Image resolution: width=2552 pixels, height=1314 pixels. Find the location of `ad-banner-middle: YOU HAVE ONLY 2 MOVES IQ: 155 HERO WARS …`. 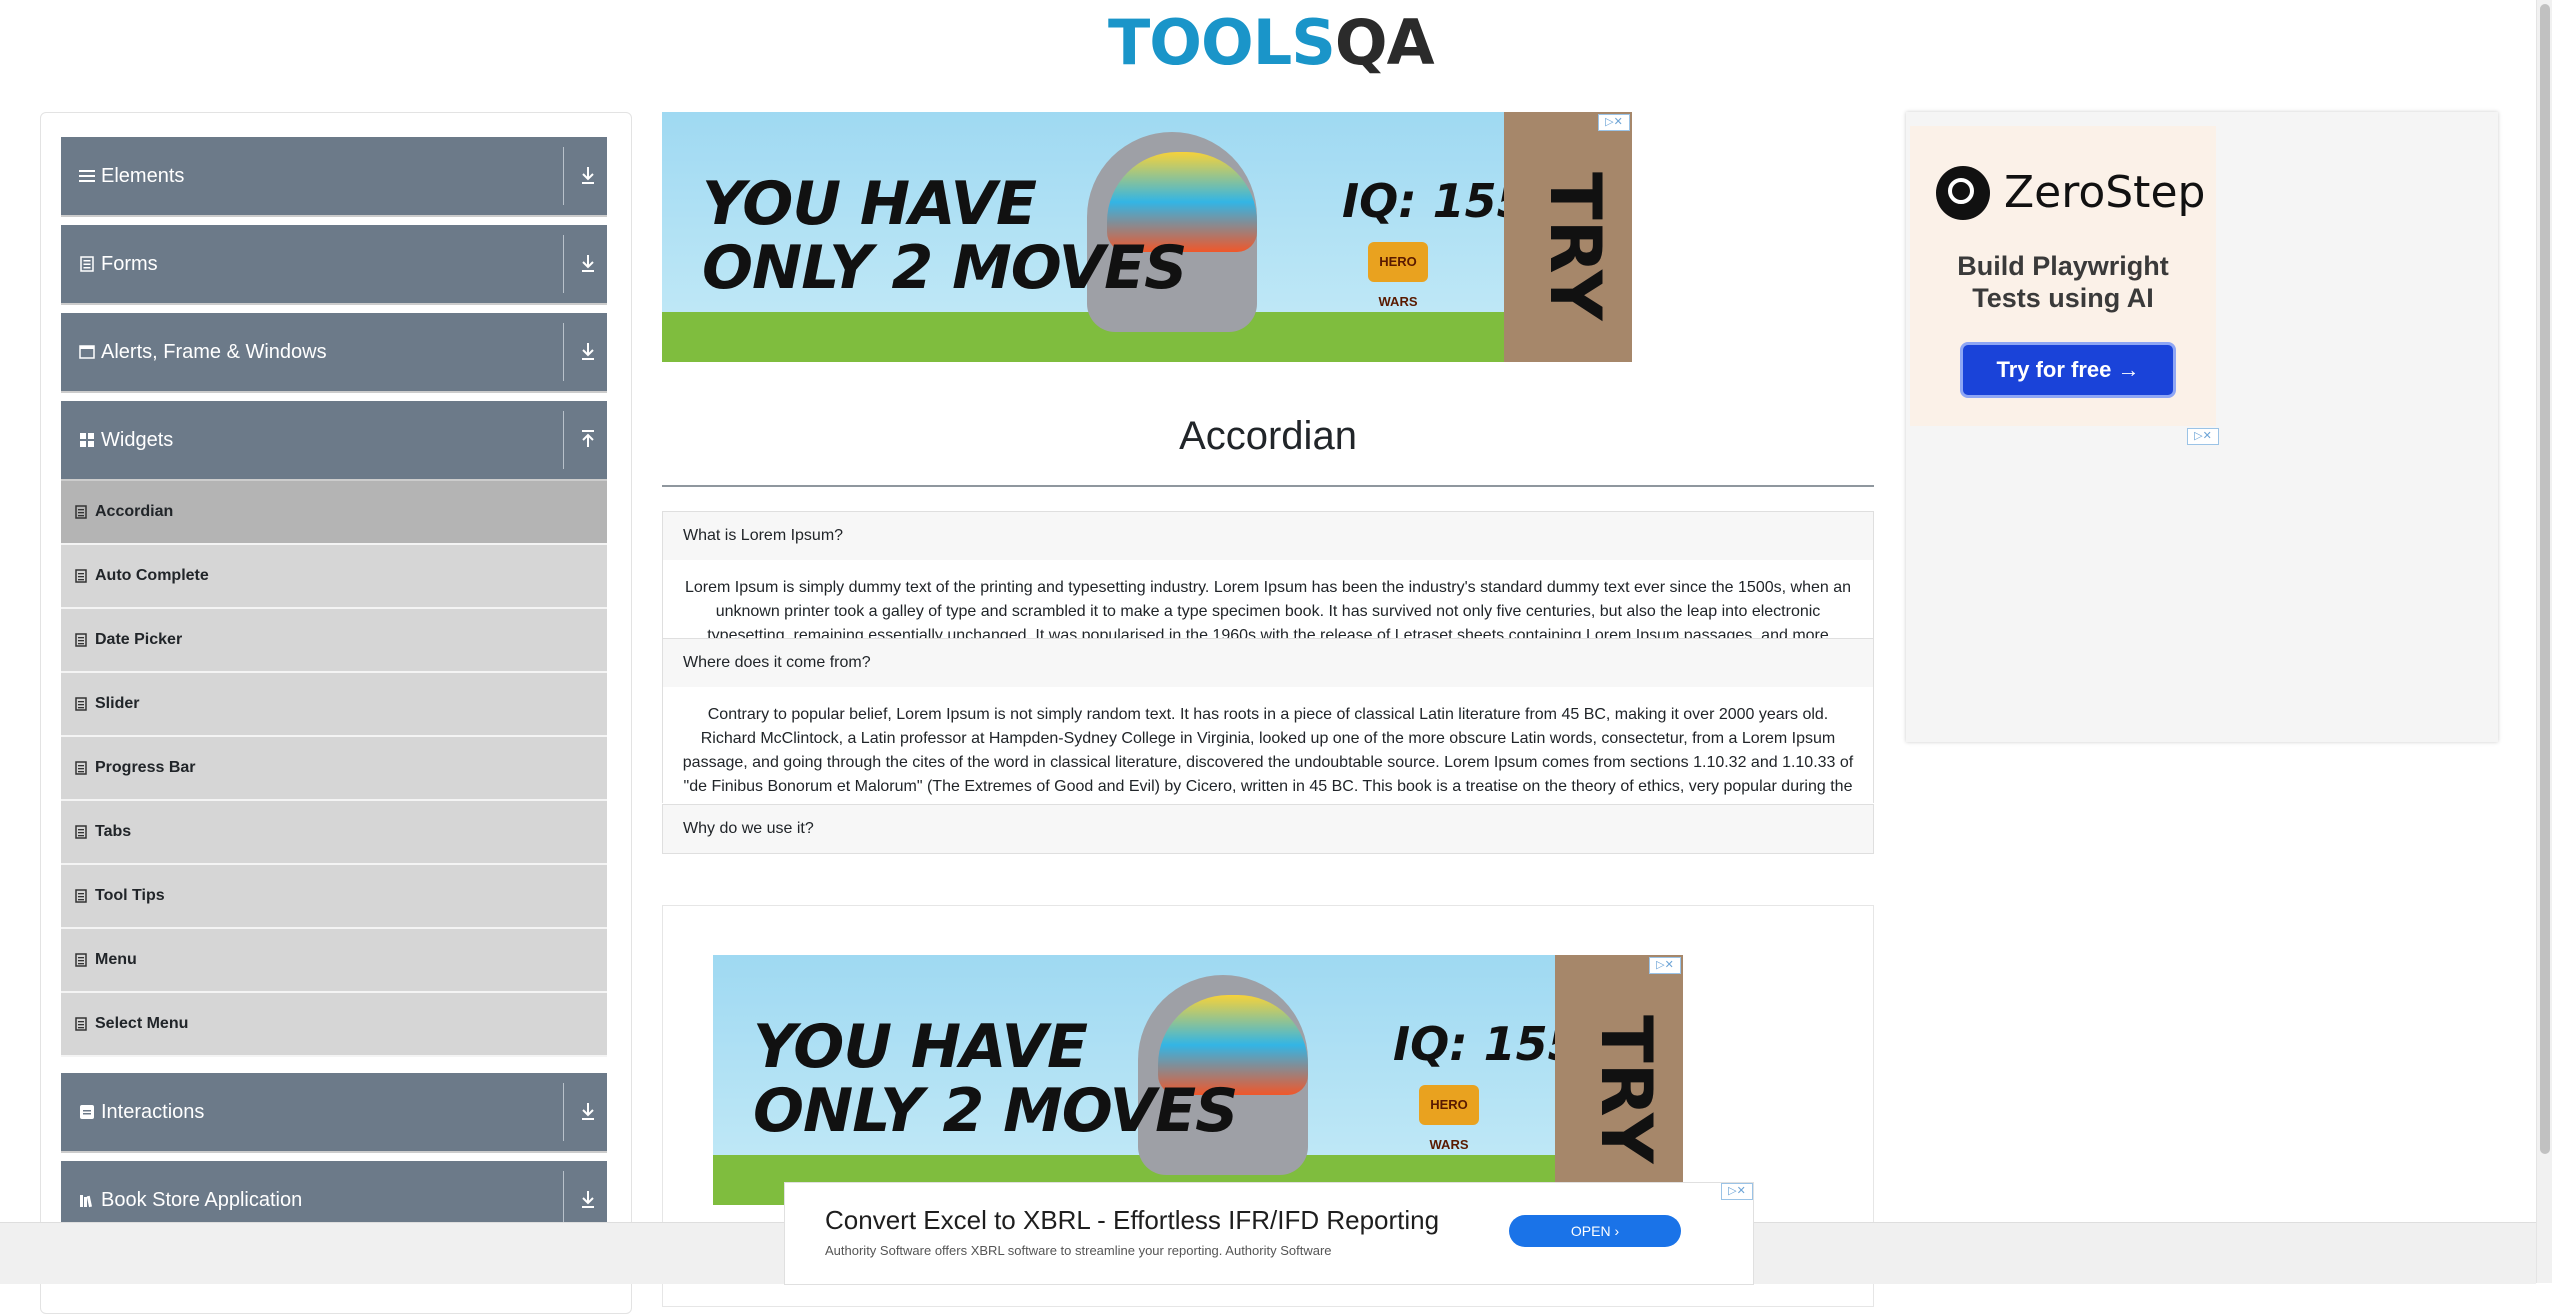

ad-banner-middle: YOU HAVE ONLY 2 MOVES IQ: 155 HERO WARS … is located at coordinates (1198, 1080).